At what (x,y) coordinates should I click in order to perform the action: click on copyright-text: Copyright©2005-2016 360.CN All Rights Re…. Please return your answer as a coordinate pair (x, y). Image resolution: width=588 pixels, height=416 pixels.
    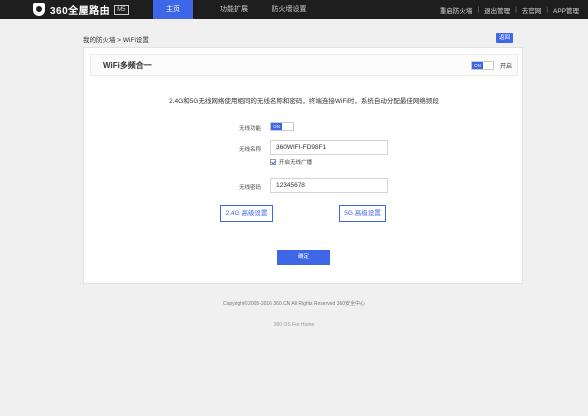
    Looking at the image, I should click on (294, 304).